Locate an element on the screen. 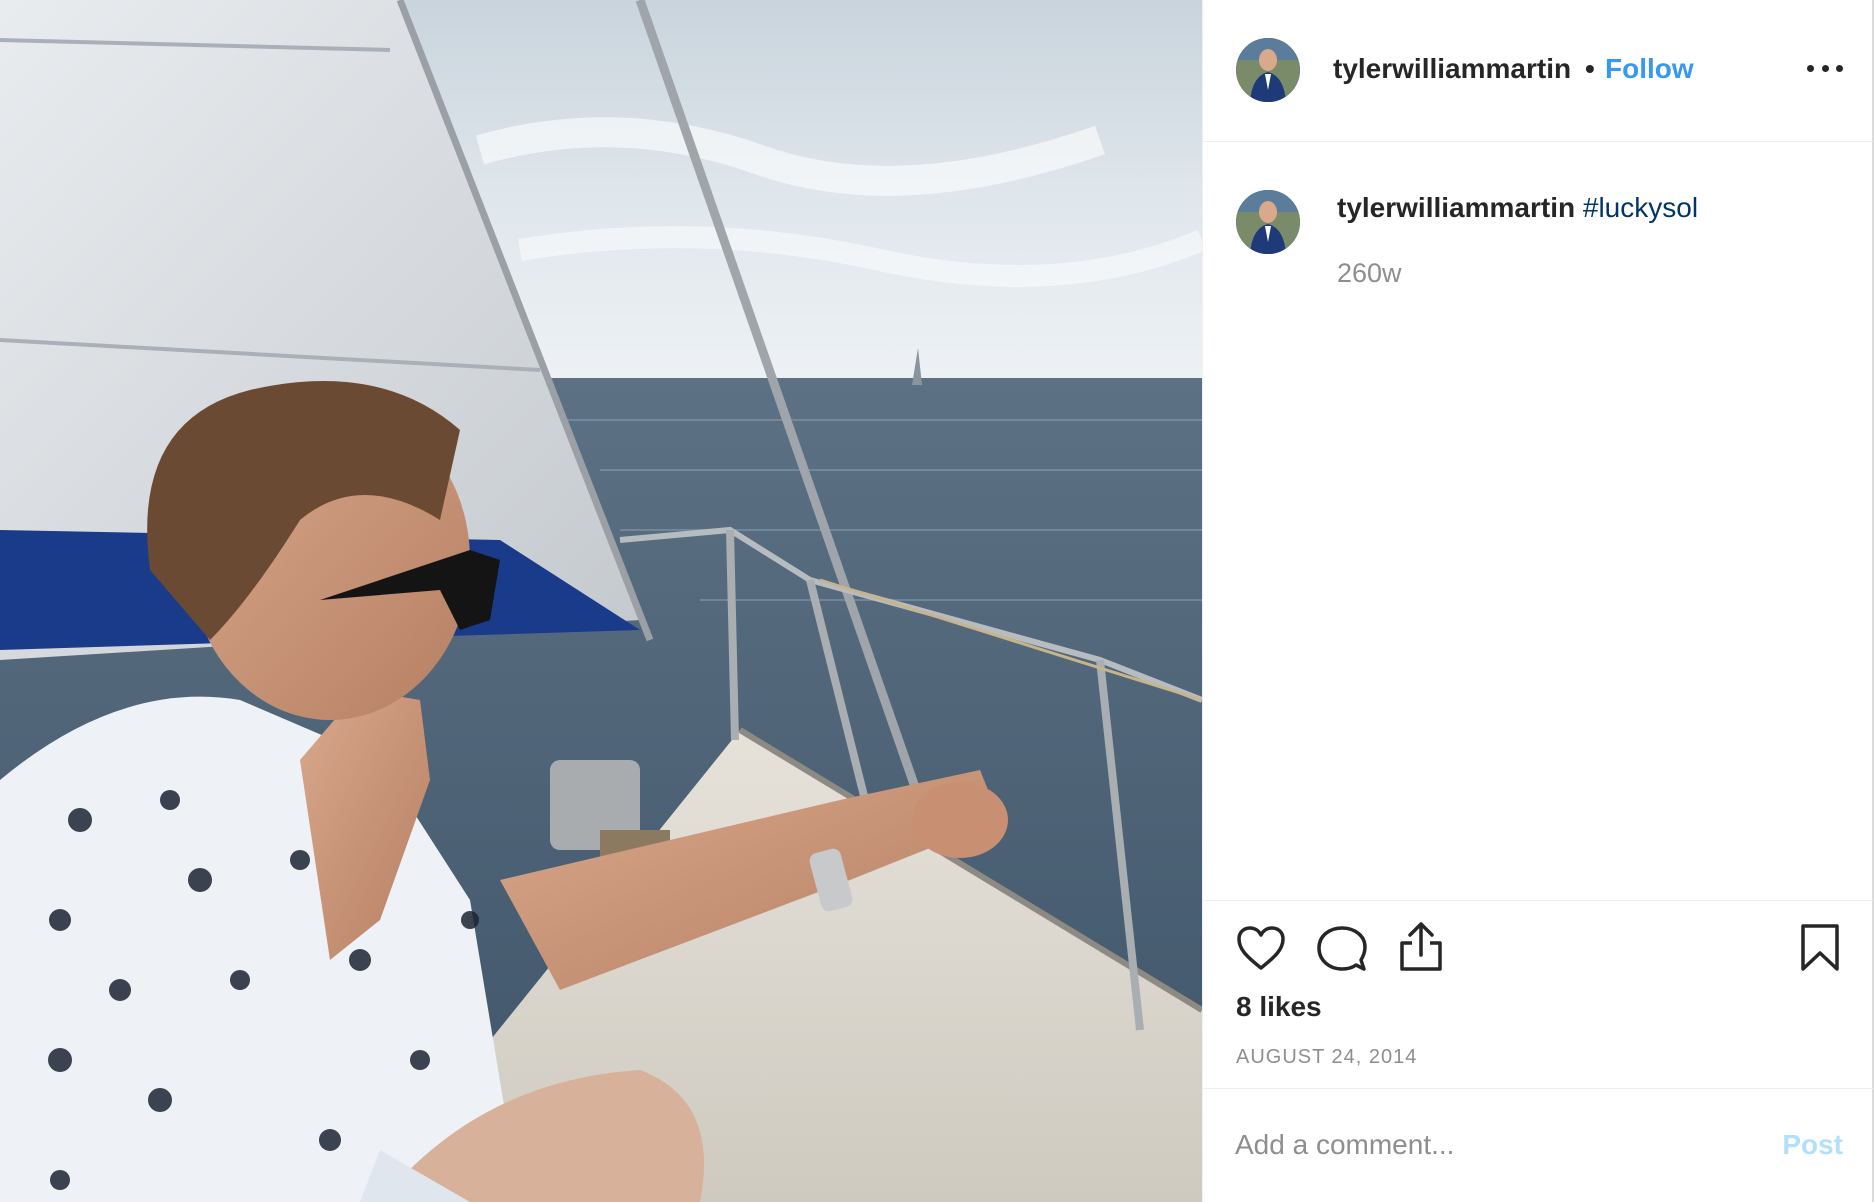  comment-input is located at coordinates (1495, 1145).